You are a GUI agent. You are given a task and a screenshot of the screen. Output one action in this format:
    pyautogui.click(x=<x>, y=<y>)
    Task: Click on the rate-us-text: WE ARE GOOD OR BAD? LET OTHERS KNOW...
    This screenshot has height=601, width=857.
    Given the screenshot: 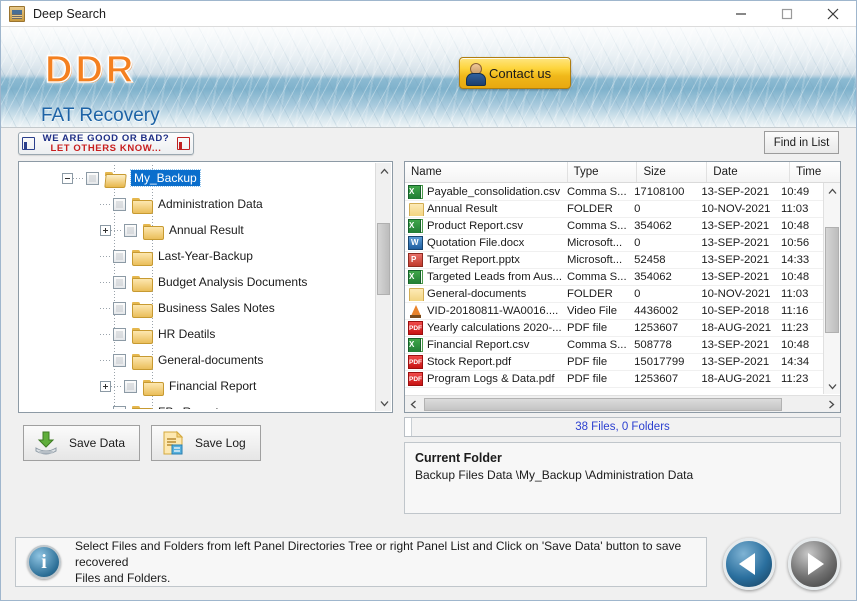 What is the action you would take?
    pyautogui.click(x=106, y=143)
    